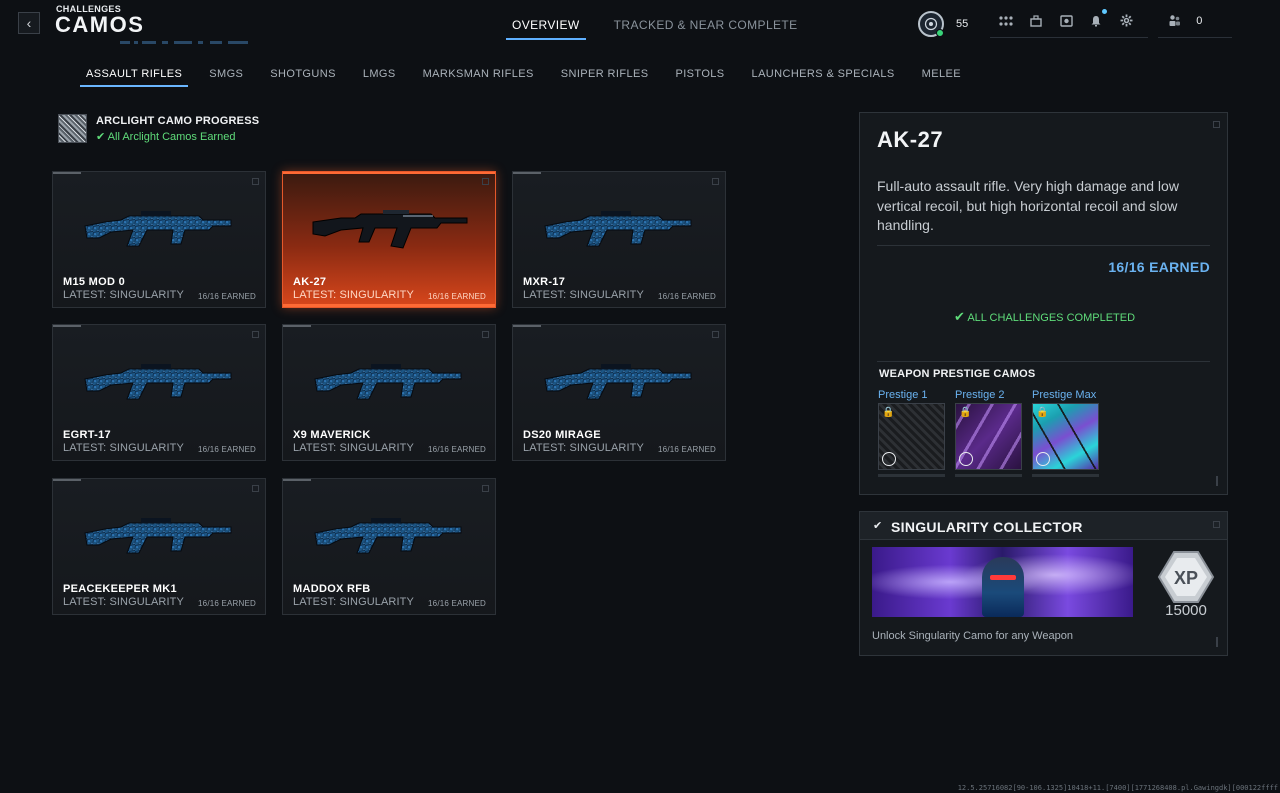 The height and width of the screenshot is (793, 1280). What do you see at coordinates (957, 374) in the screenshot?
I see `prestige-camos-title: WEAPON PRESTIGE CAMOS` at bounding box center [957, 374].